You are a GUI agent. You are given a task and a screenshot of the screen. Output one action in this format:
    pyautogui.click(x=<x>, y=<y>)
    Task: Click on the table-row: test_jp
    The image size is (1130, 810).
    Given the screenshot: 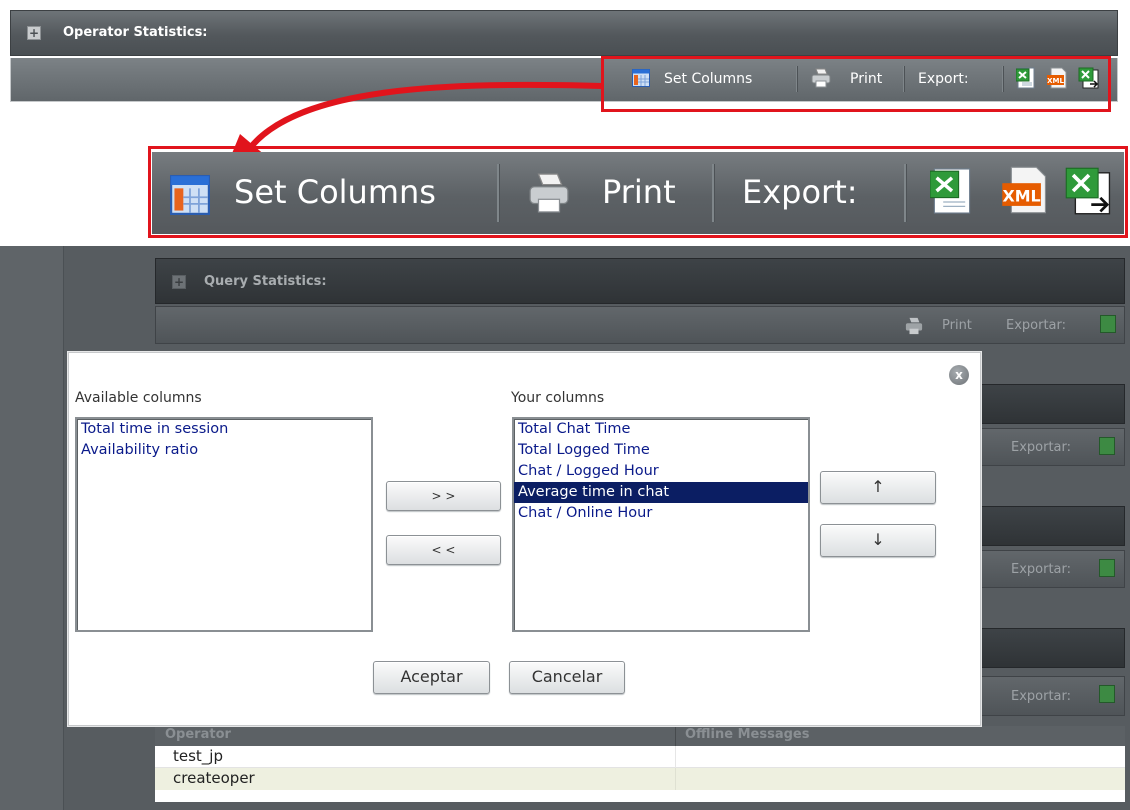 What is the action you would take?
    pyautogui.click(x=640, y=757)
    